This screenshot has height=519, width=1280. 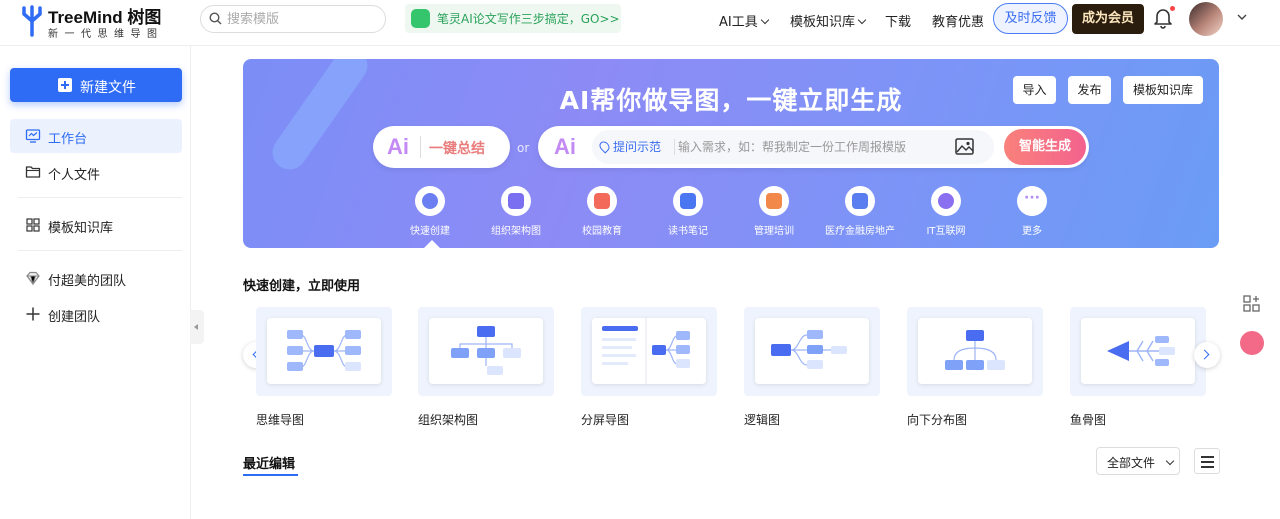 What do you see at coordinates (96, 314) in the screenshot?
I see `sidebar-item-create-team: 创建团队` at bounding box center [96, 314].